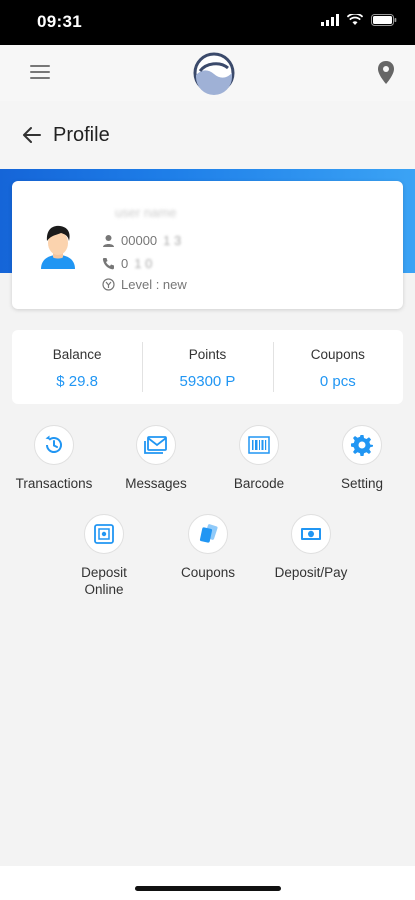  I want to click on back-arrow-icon, so click(32, 135).